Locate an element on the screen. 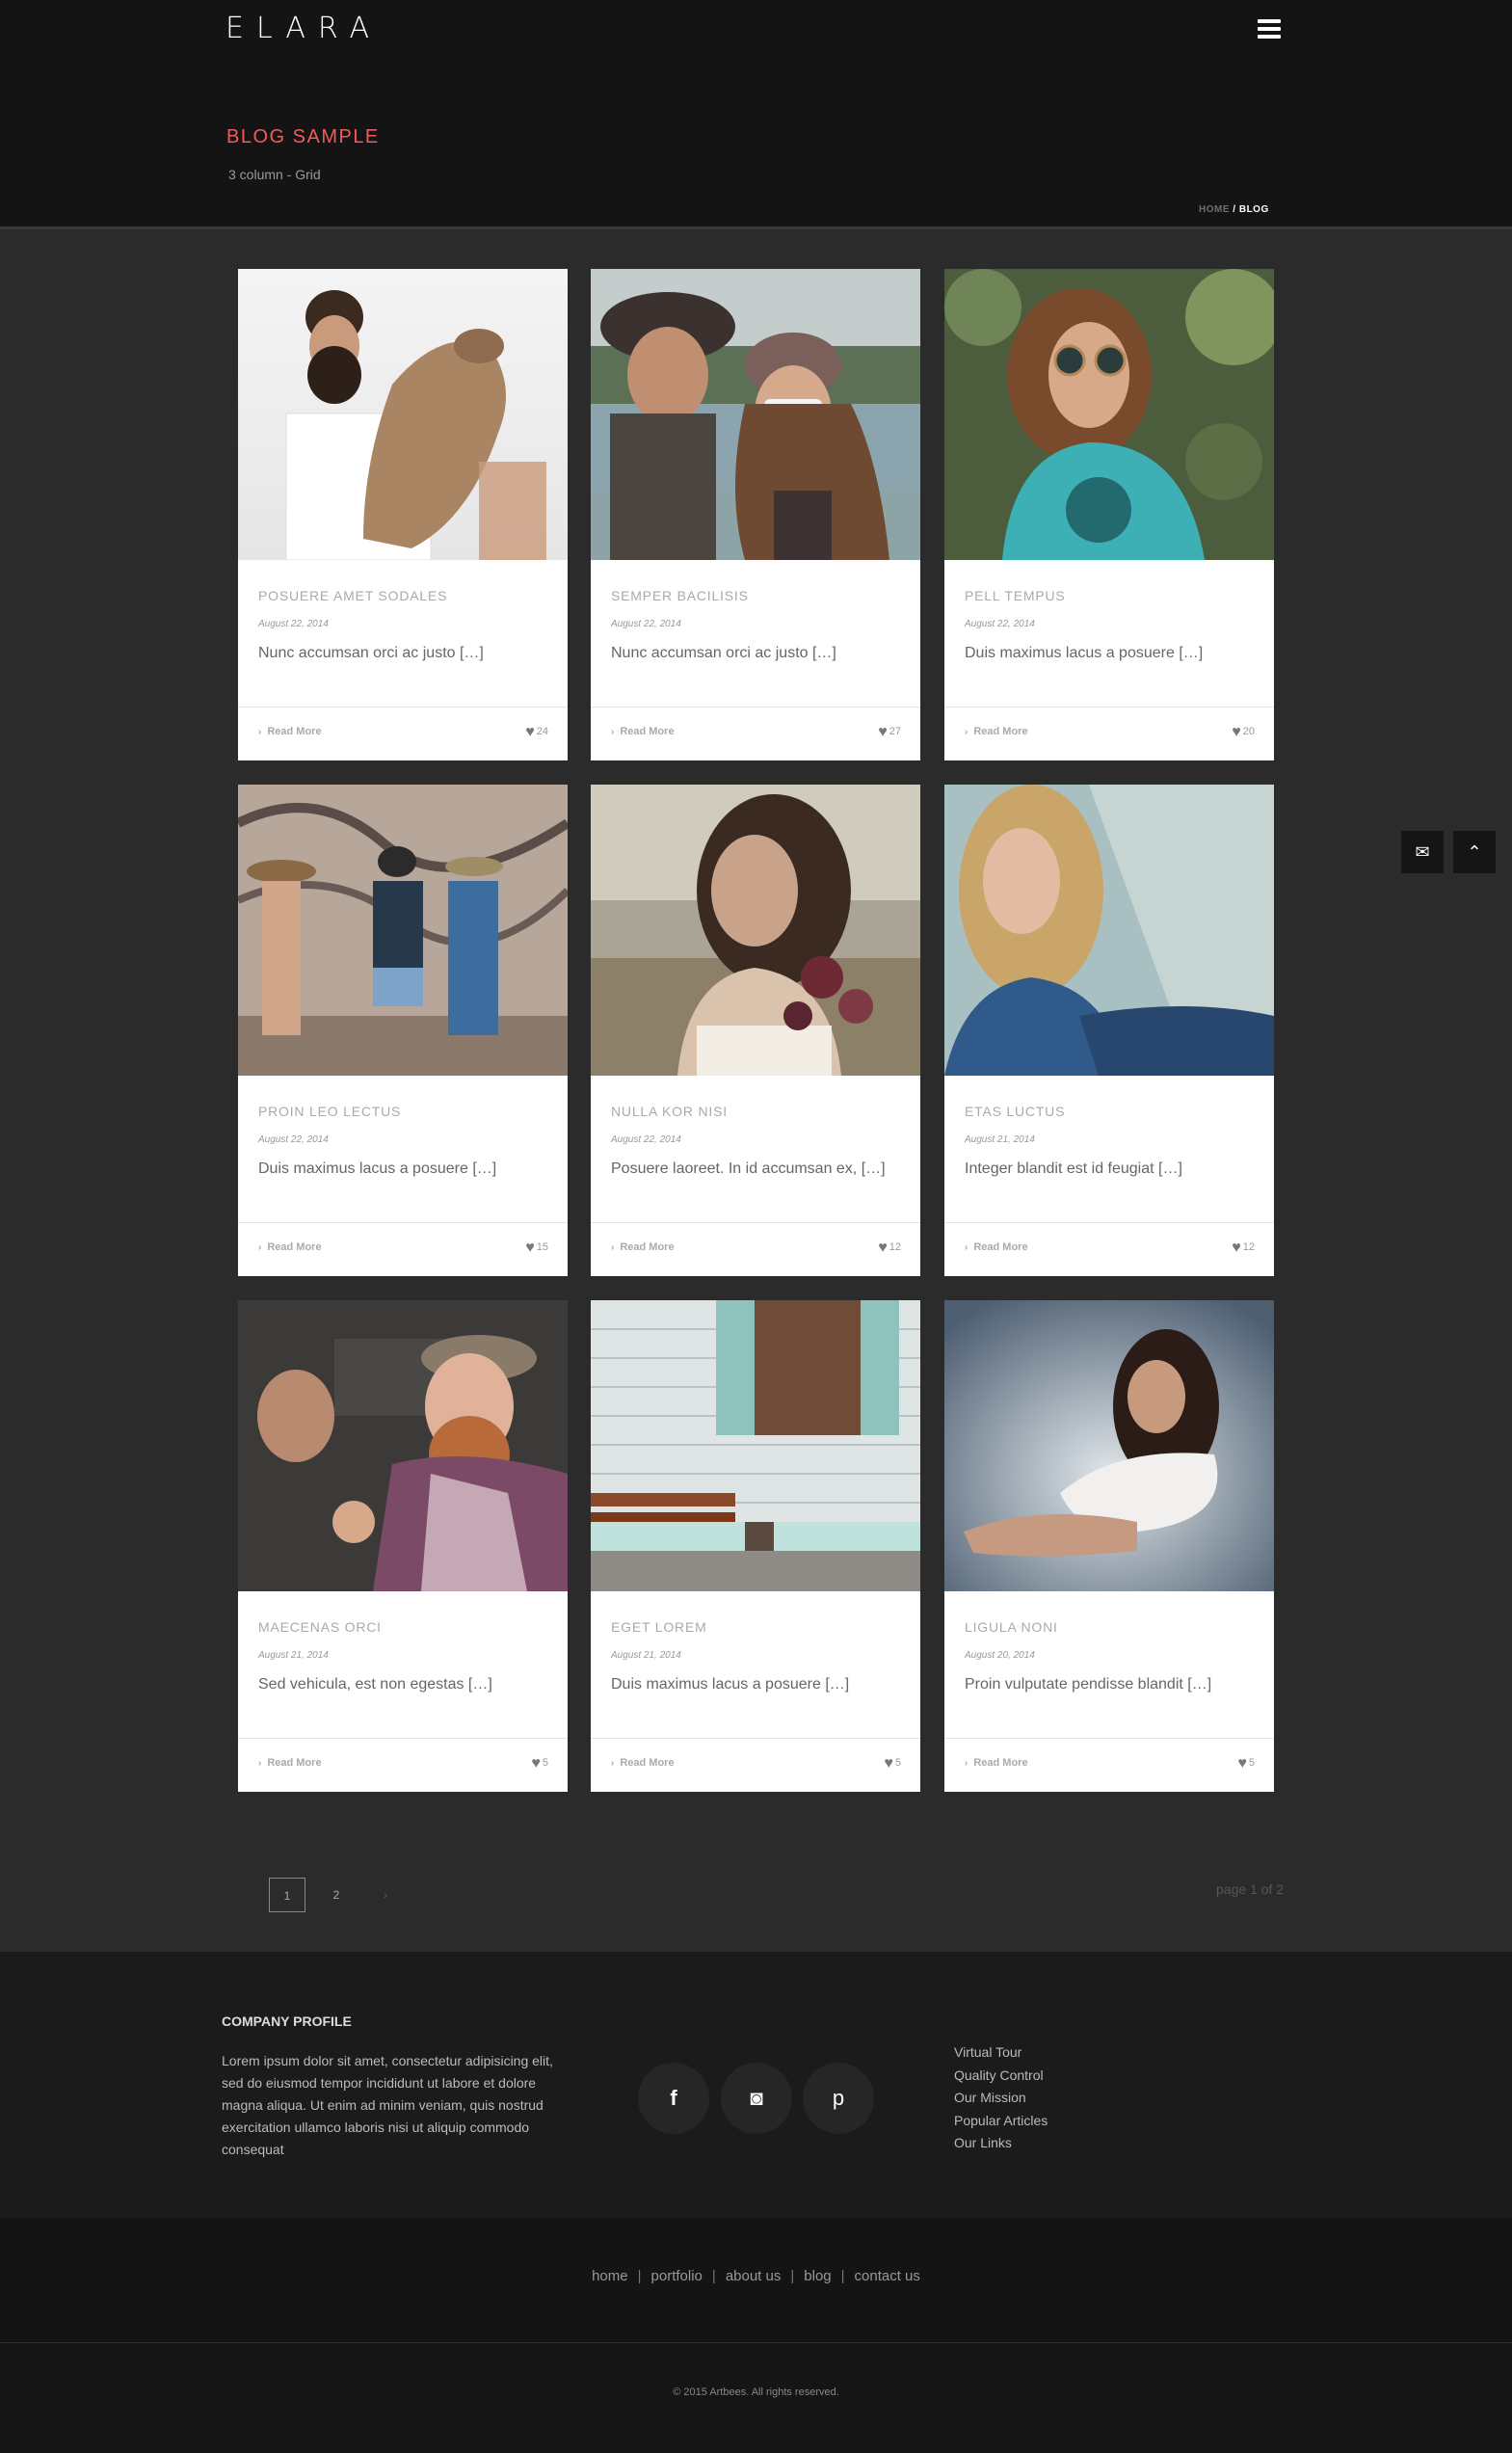 The image size is (1512, 2453). chevron-up-icon: ⌃ is located at coordinates (1474, 852).